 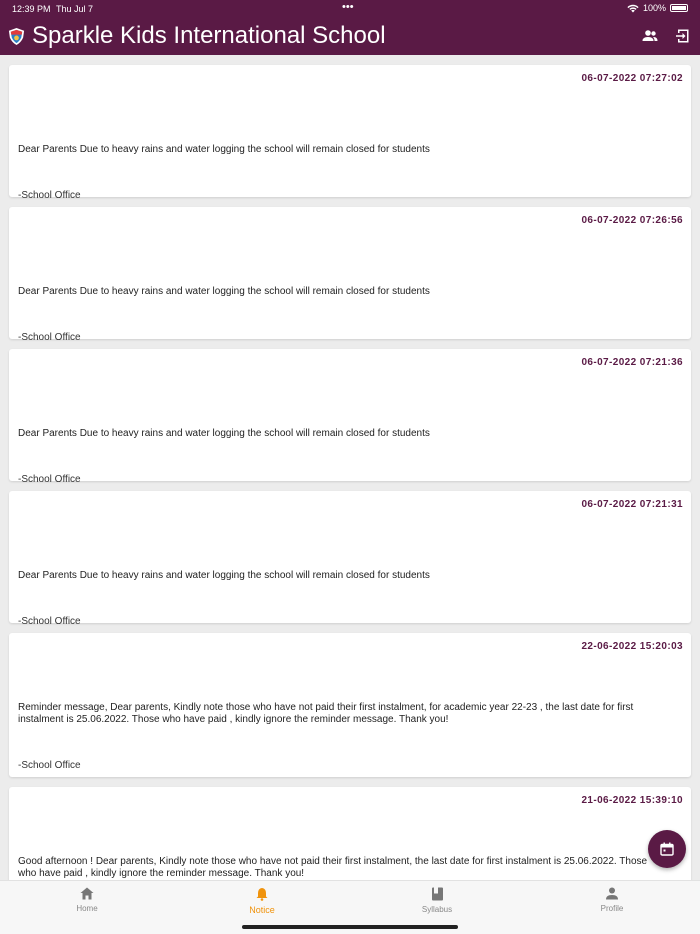 I want to click on notice-date: 06-07-2022 07:27:02, so click(x=632, y=78).